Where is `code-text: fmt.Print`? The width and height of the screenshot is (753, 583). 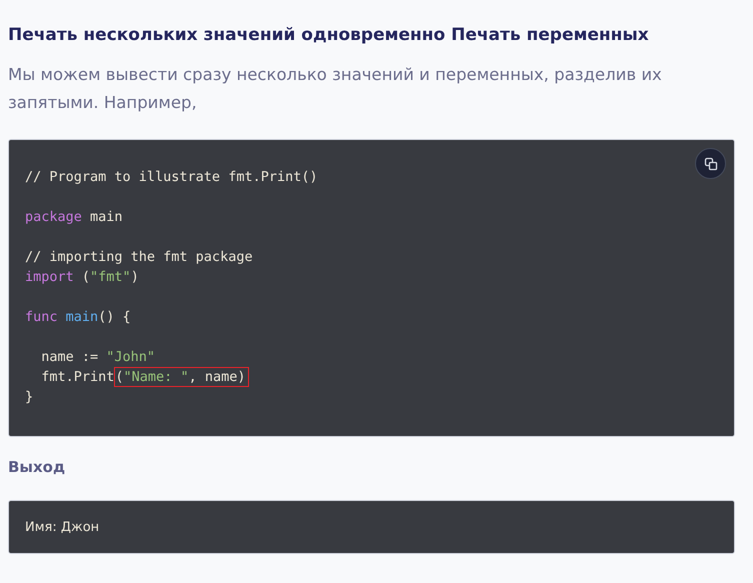 code-text: fmt.Print is located at coordinates (77, 377).